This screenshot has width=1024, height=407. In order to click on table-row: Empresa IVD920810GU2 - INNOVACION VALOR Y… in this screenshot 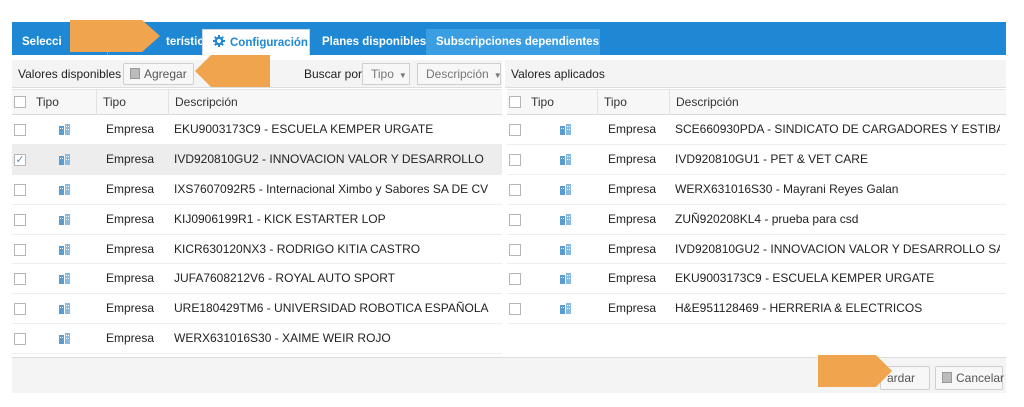, I will do `click(756, 250)`.